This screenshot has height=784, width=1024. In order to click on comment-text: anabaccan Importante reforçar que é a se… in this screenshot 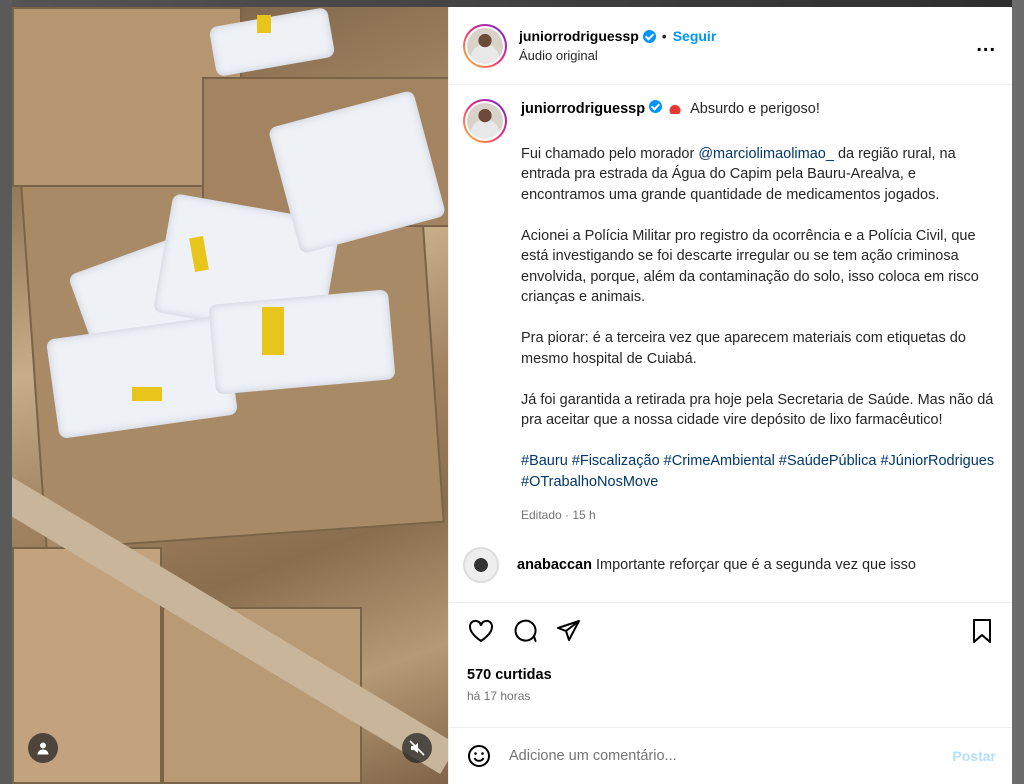, I will do `click(716, 565)`.